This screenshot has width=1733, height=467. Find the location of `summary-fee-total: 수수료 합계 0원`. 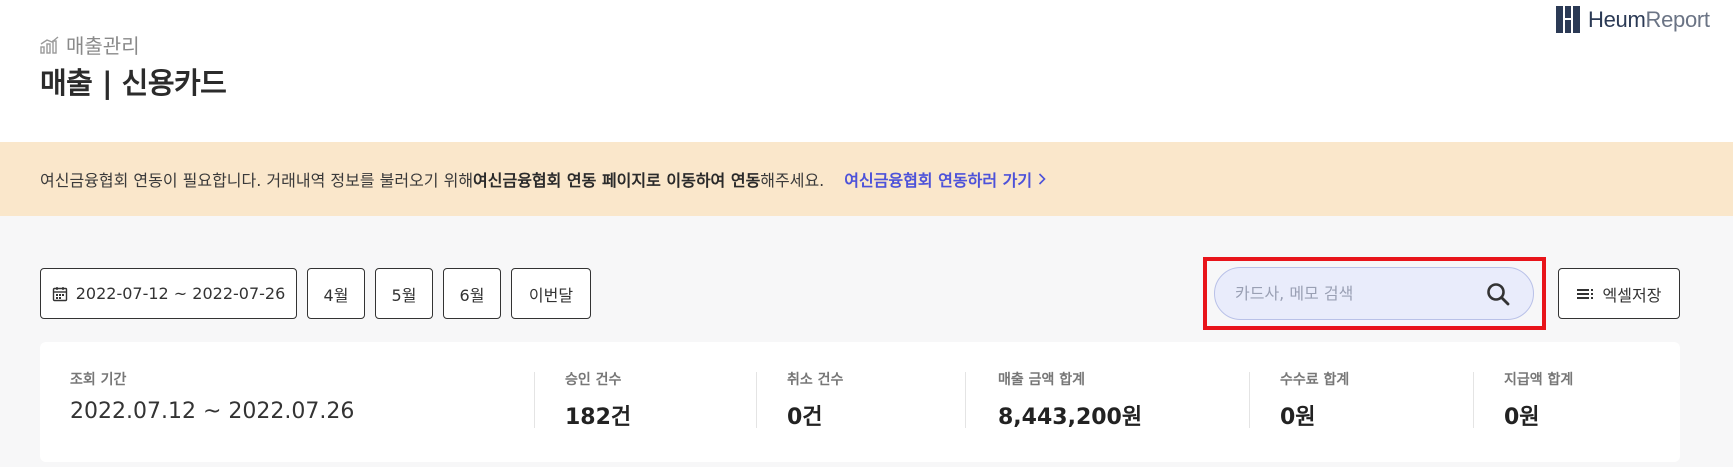

summary-fee-total: 수수료 합계 0원 is located at coordinates (1314, 400).